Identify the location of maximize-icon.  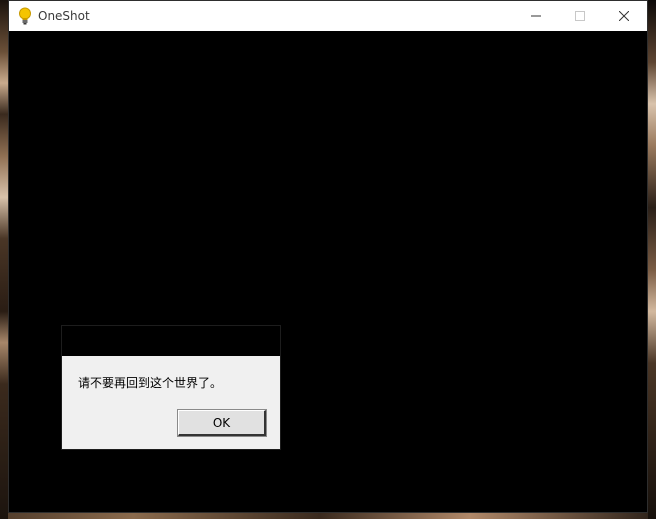
(580, 16).